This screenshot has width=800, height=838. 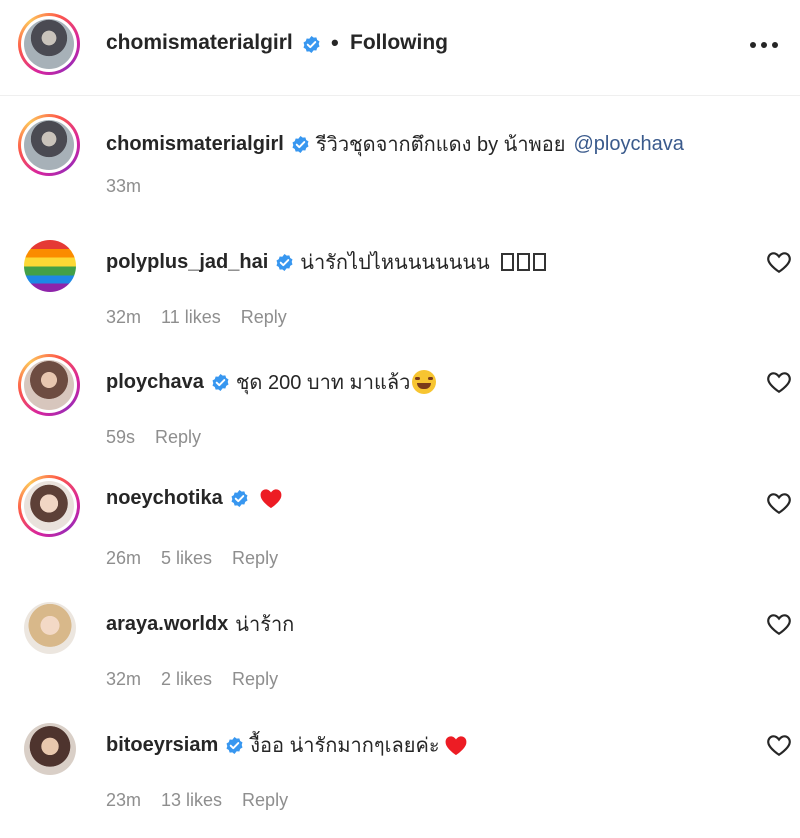 I want to click on comment-text: น่ารักไปไหนนนนนนน, so click(x=395, y=263).